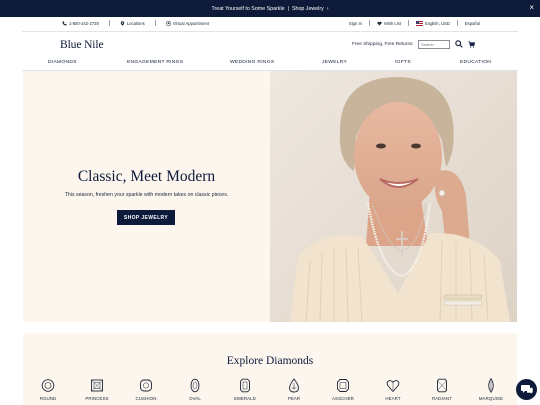  Describe the element at coordinates (308, 9) in the screenshot. I see `promo-shop-jewelry-link: Shop Jewelry` at that location.